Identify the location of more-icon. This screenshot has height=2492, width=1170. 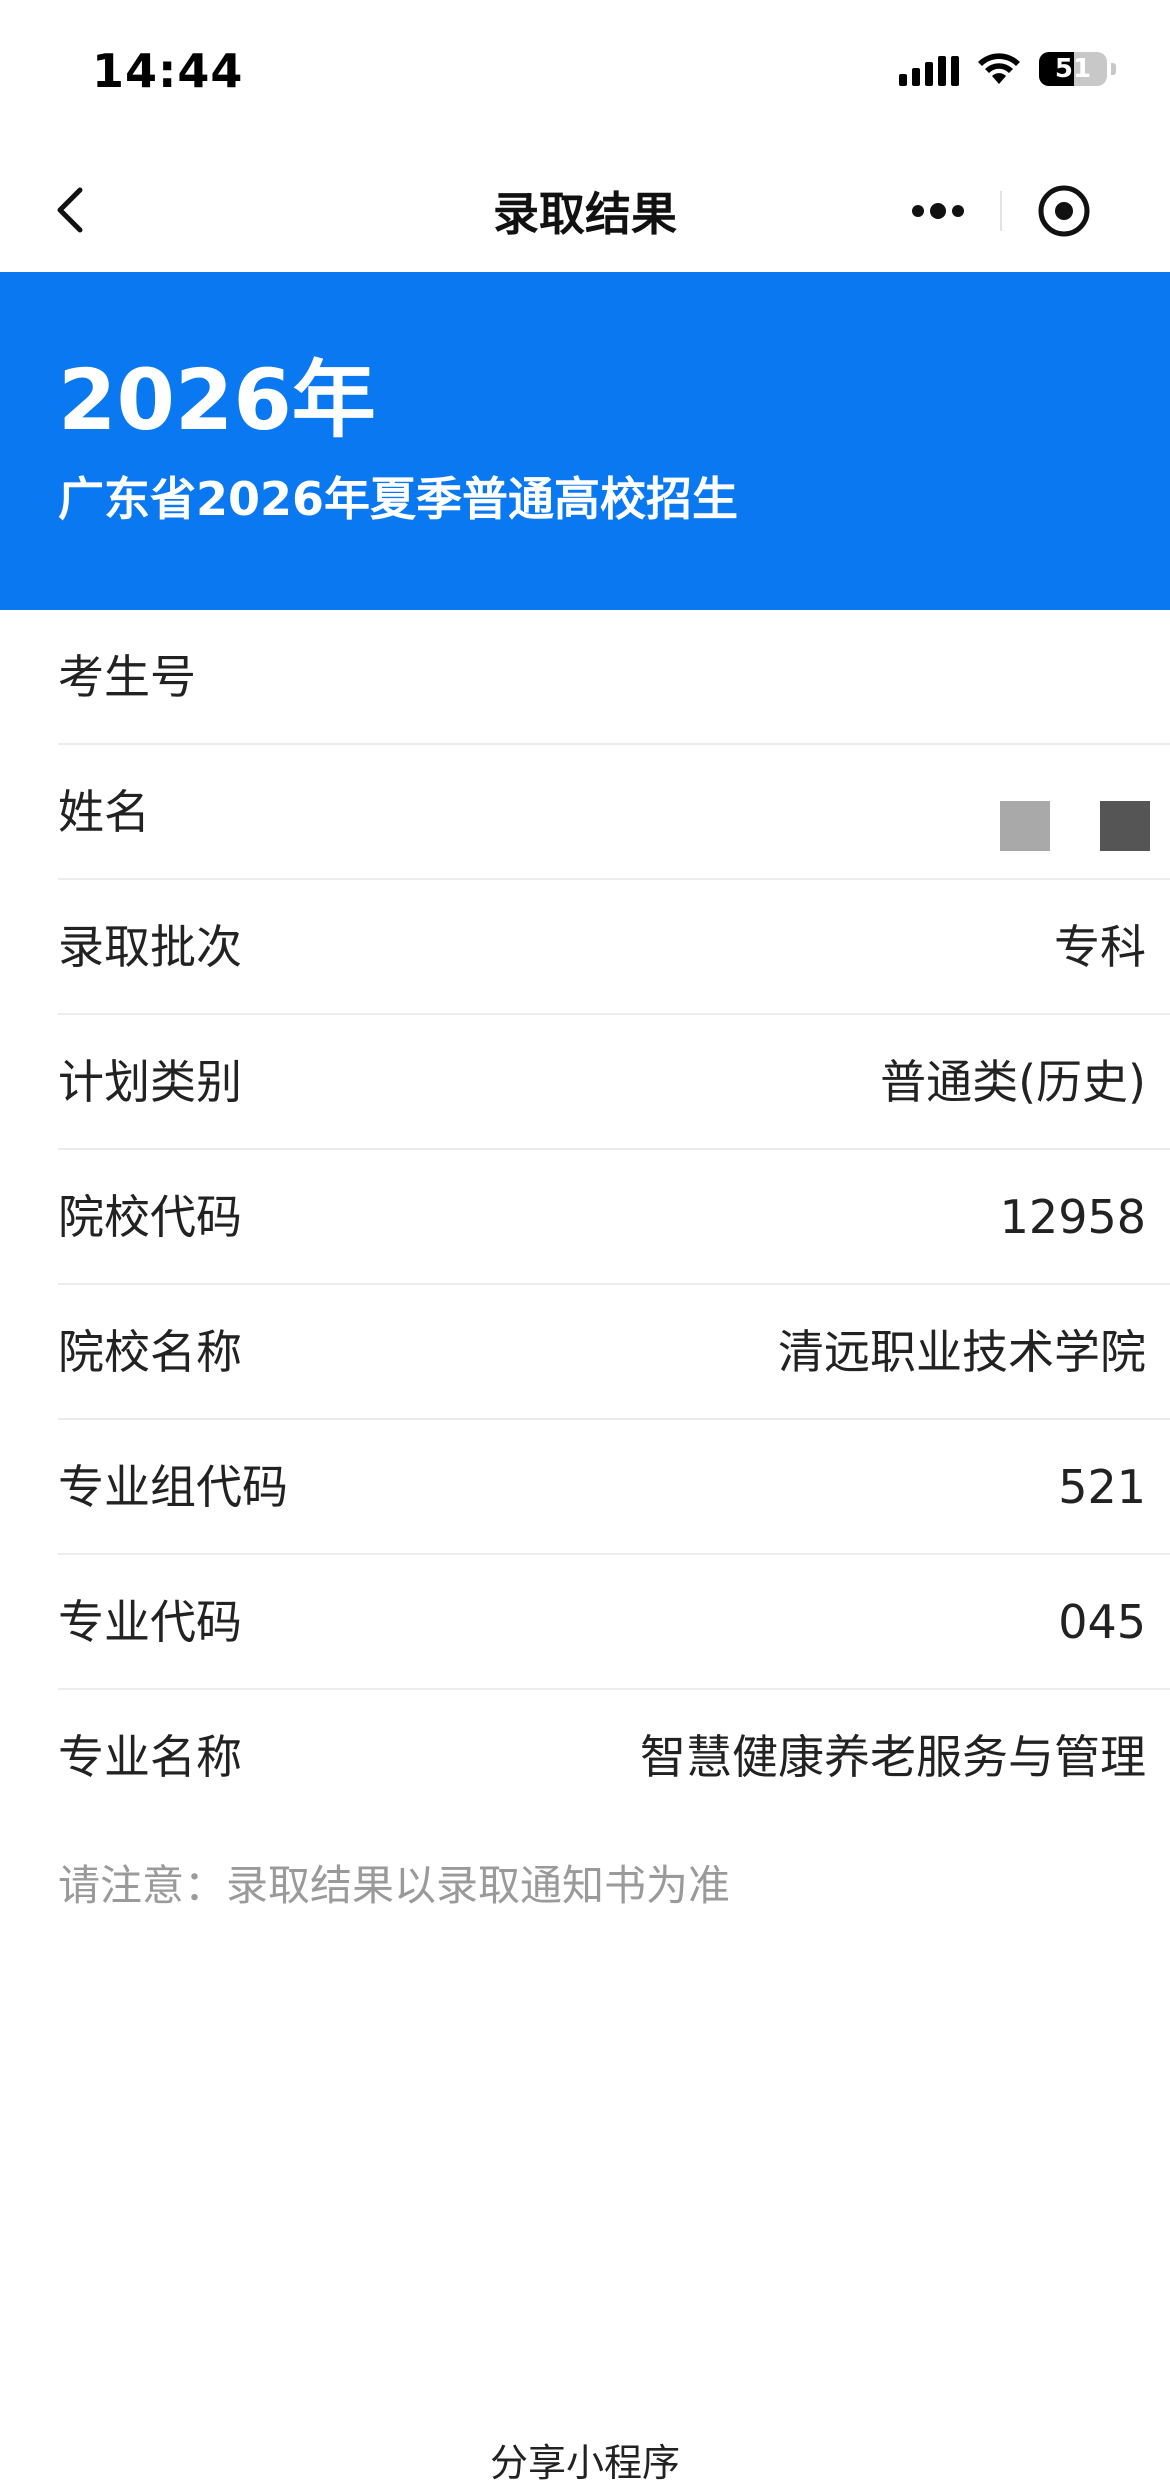
(938, 211).